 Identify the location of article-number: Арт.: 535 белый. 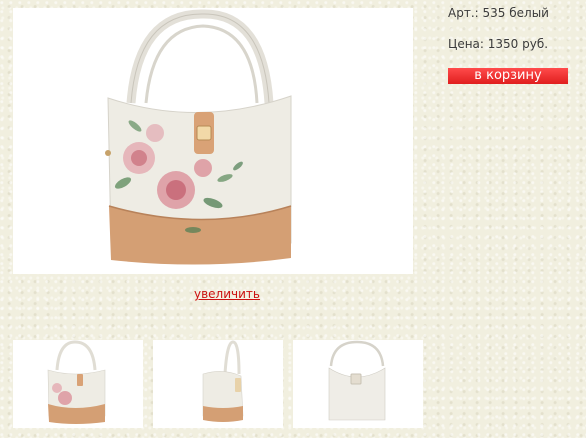
(498, 13).